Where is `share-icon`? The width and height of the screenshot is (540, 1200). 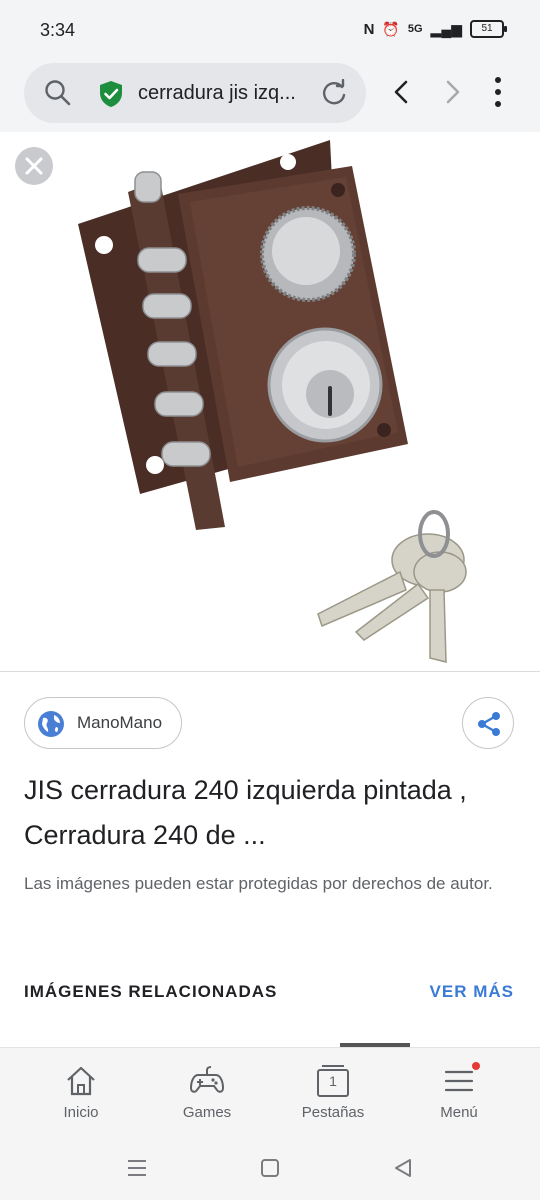 share-icon is located at coordinates (489, 724).